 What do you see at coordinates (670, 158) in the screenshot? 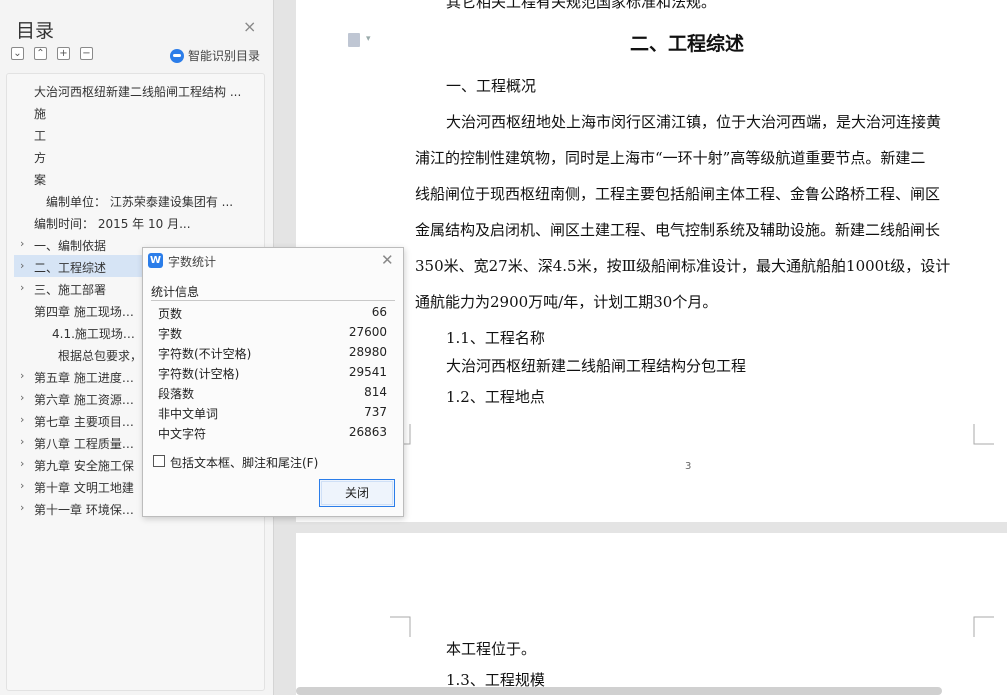
I see `doc-line: 浦江的控制性建筑物，同时是上海市“一环十射”高等级航道重要节点。新建二` at bounding box center [670, 158].